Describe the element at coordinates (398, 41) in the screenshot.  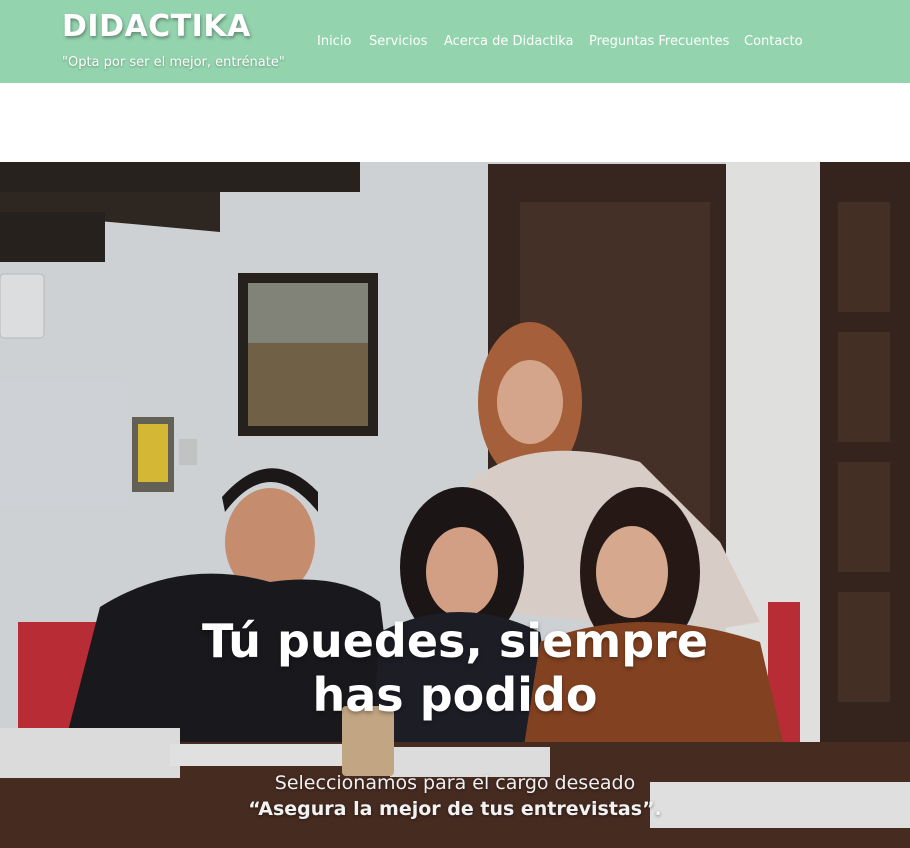
I see `nav-item-servicios: Servicios` at that location.